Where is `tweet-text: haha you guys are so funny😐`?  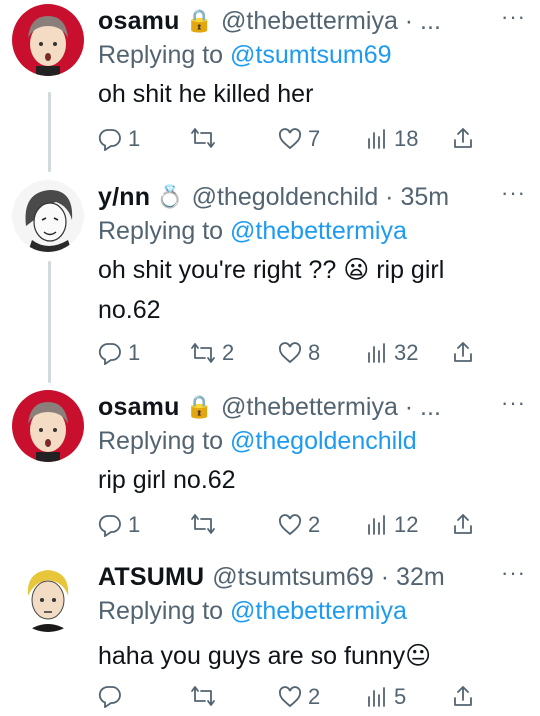 tweet-text: haha you guys are so funny😐 is located at coordinates (265, 656).